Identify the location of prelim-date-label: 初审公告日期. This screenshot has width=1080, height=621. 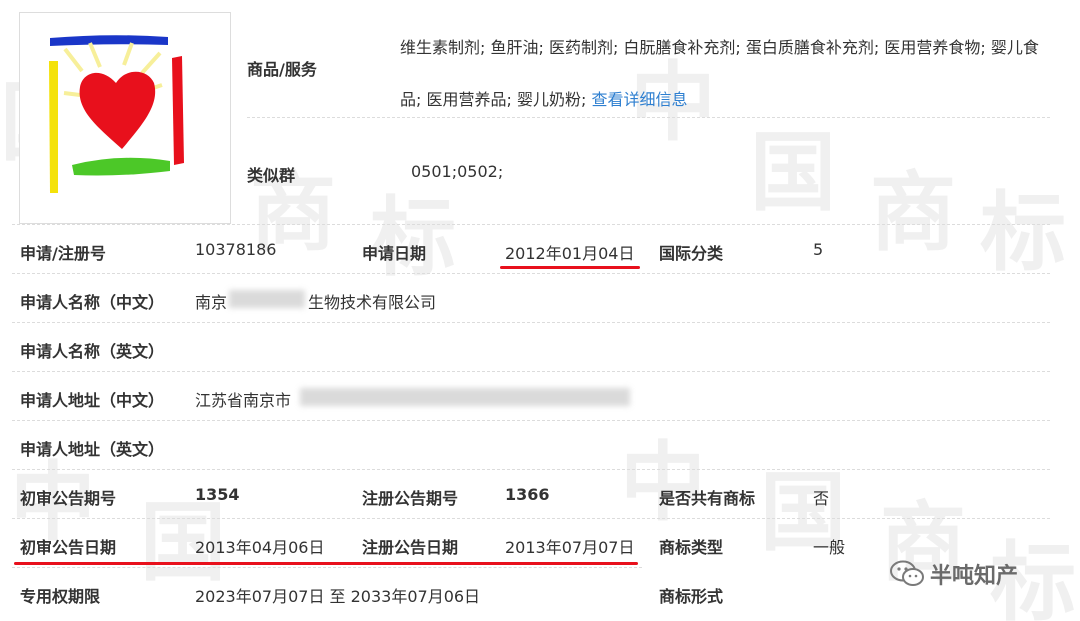
(68, 547).